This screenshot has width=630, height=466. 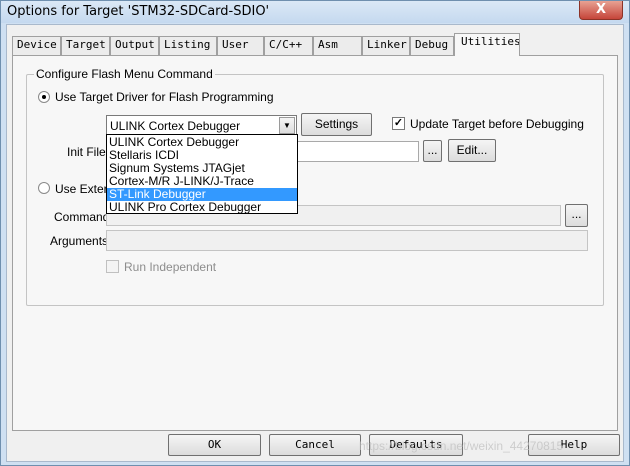 What do you see at coordinates (214, 445) in the screenshot?
I see `ok-button: OK` at bounding box center [214, 445].